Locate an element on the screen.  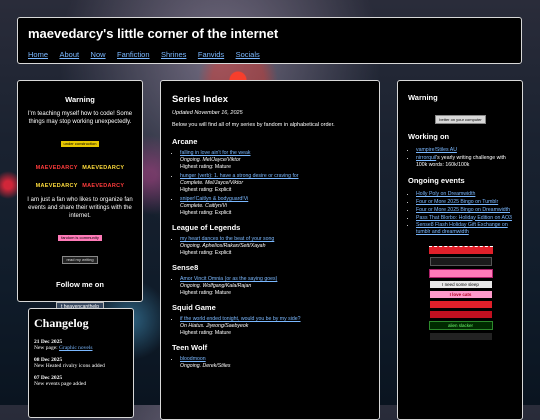
changelog-entry-text: New page: is located at coordinates (47, 348).